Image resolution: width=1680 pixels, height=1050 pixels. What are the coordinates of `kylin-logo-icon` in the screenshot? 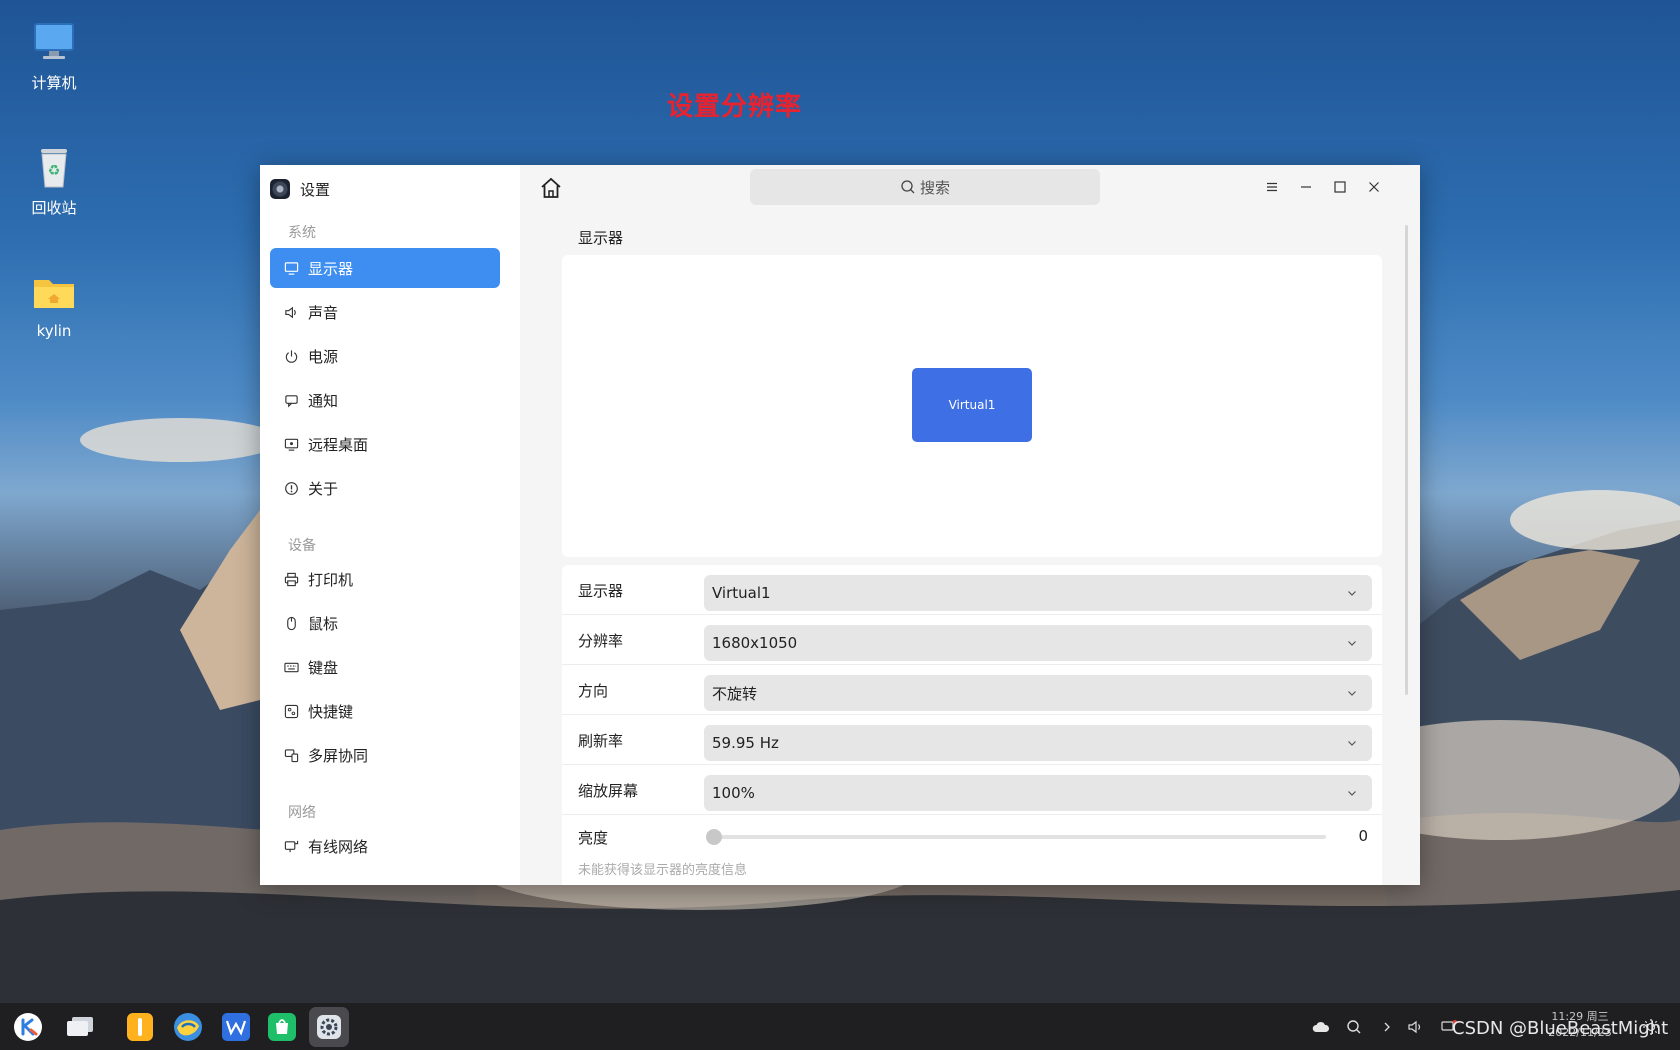 It's located at (28, 1027).